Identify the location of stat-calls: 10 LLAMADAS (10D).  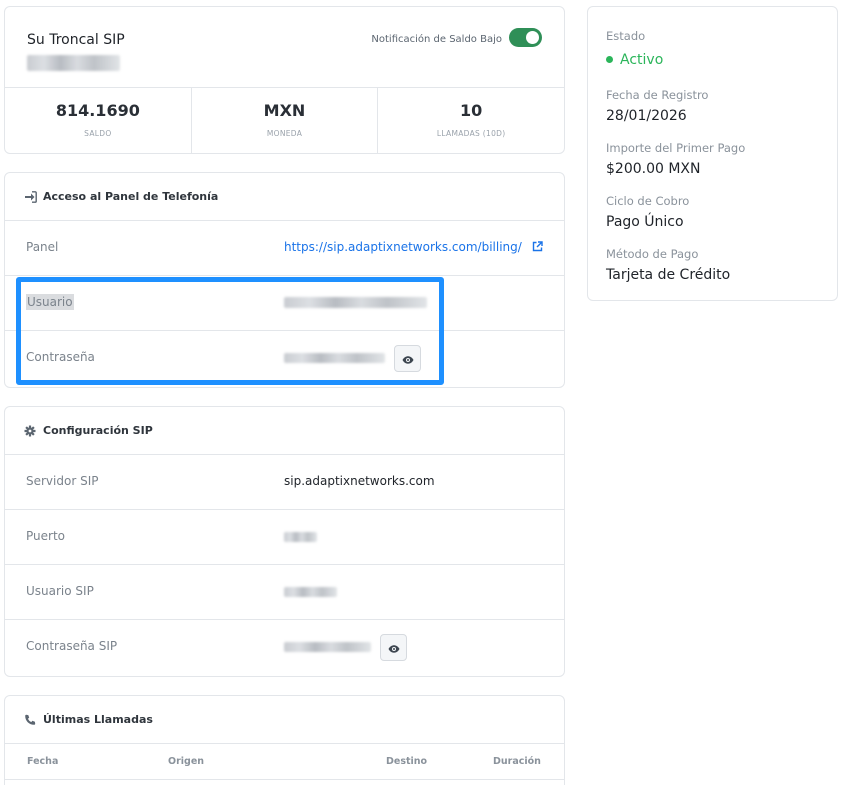
(471, 121).